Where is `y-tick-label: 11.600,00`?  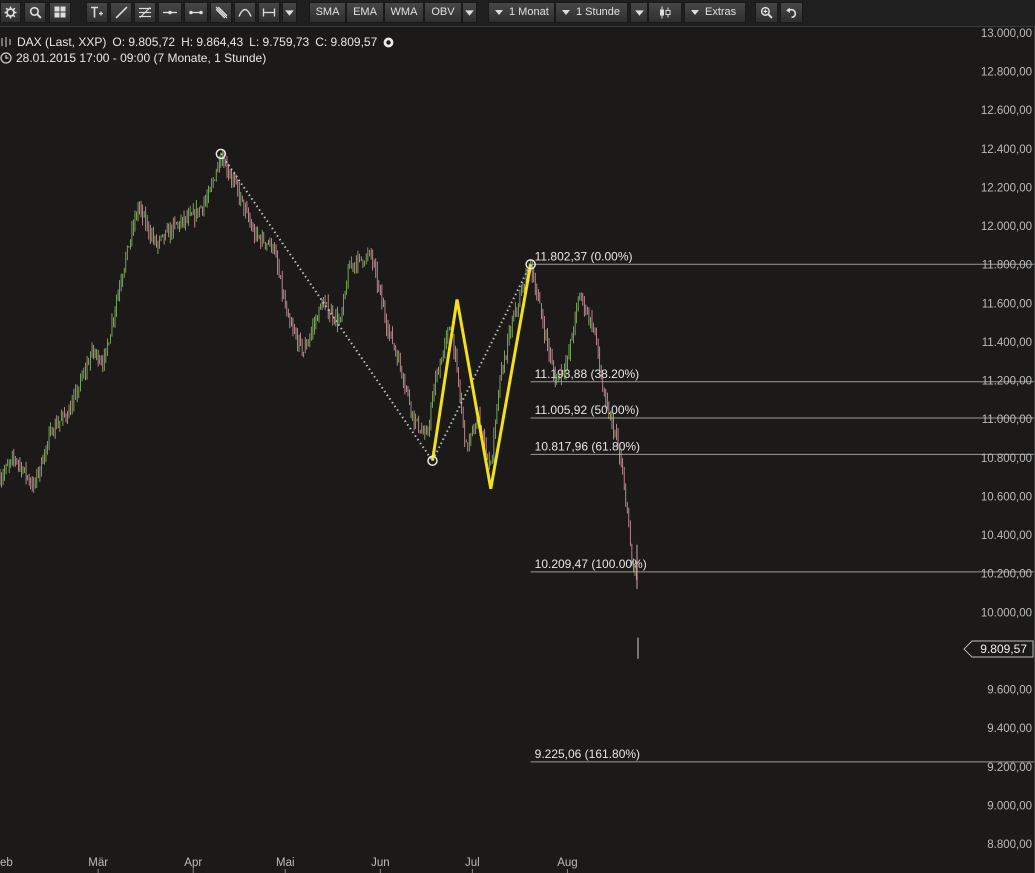 y-tick-label: 11.600,00 is located at coordinates (1007, 304).